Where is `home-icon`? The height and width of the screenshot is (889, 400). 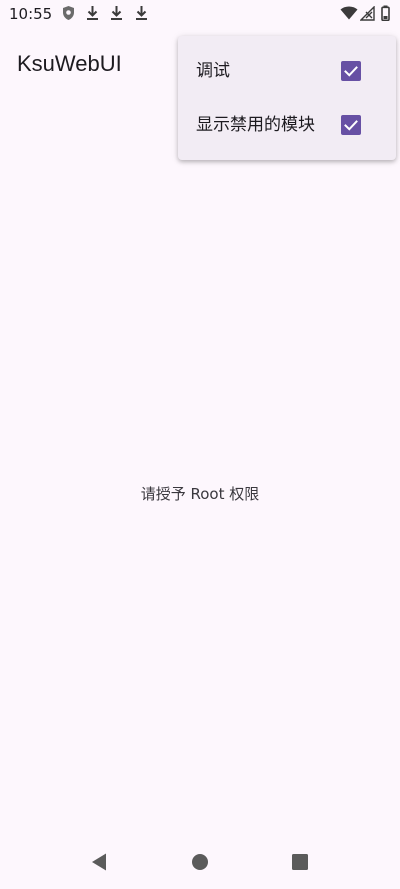
home-icon is located at coordinates (200, 862).